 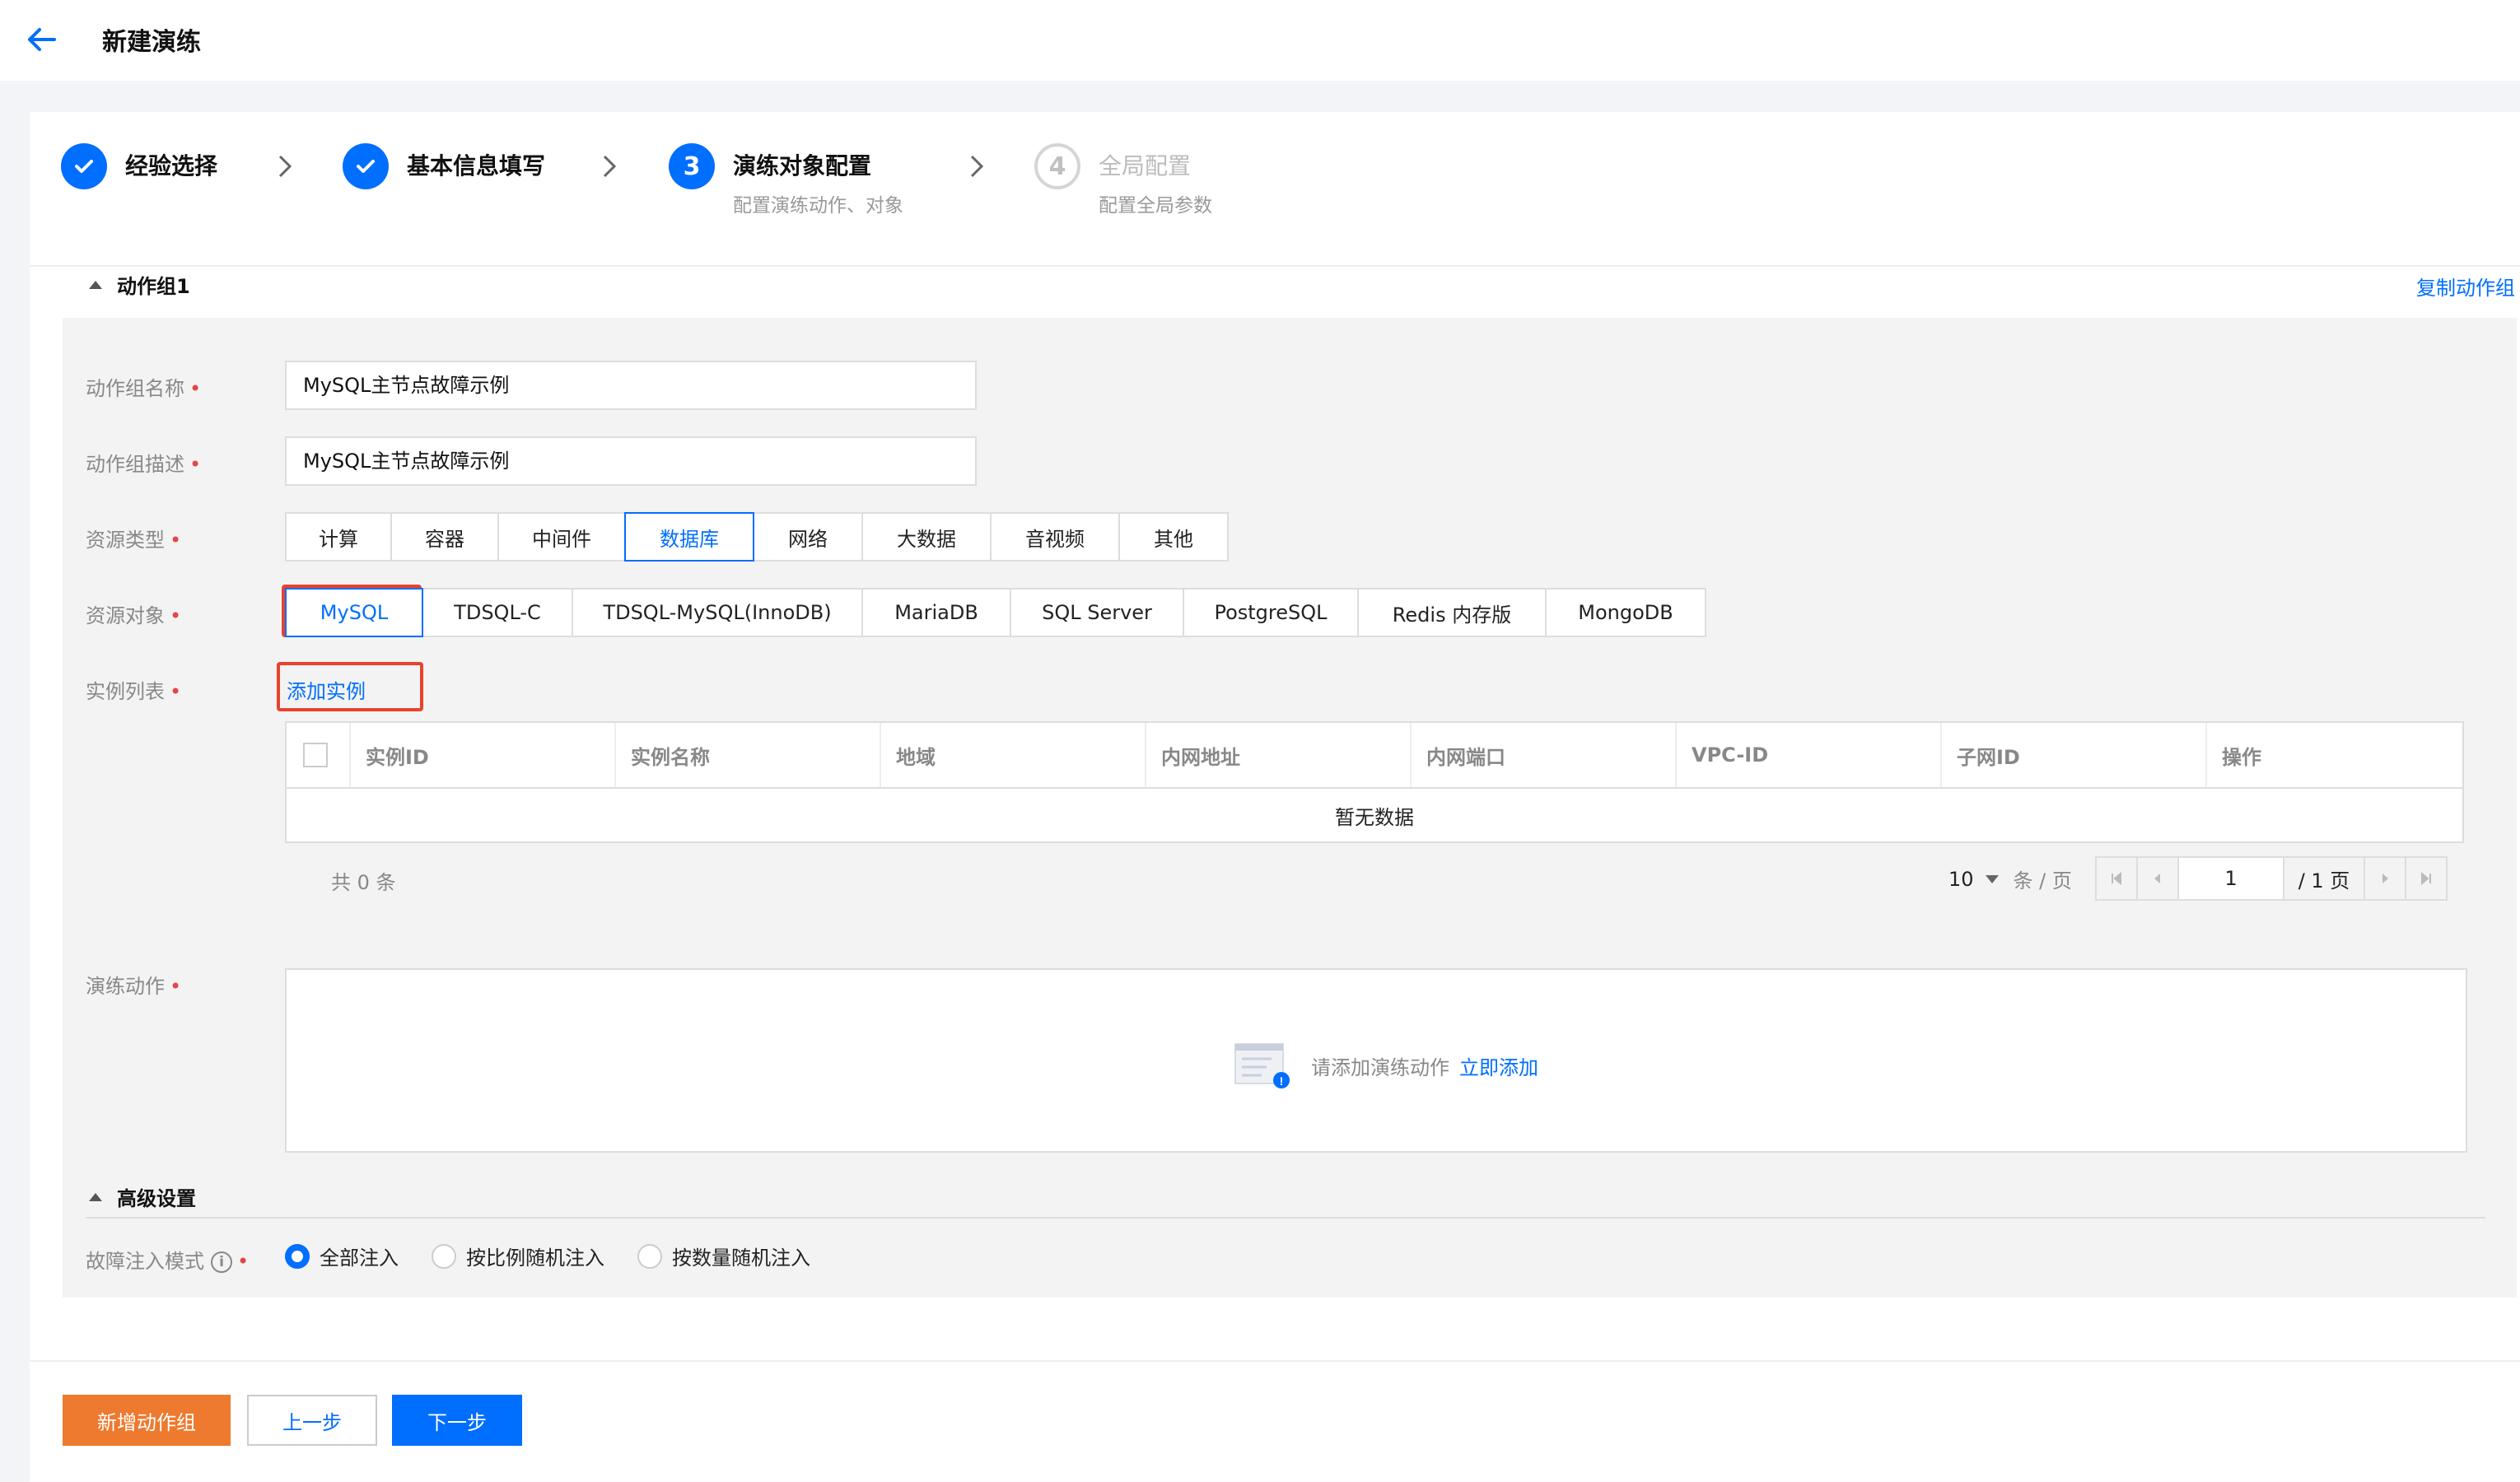 I want to click on total-count: 共 0 条, so click(x=363, y=882).